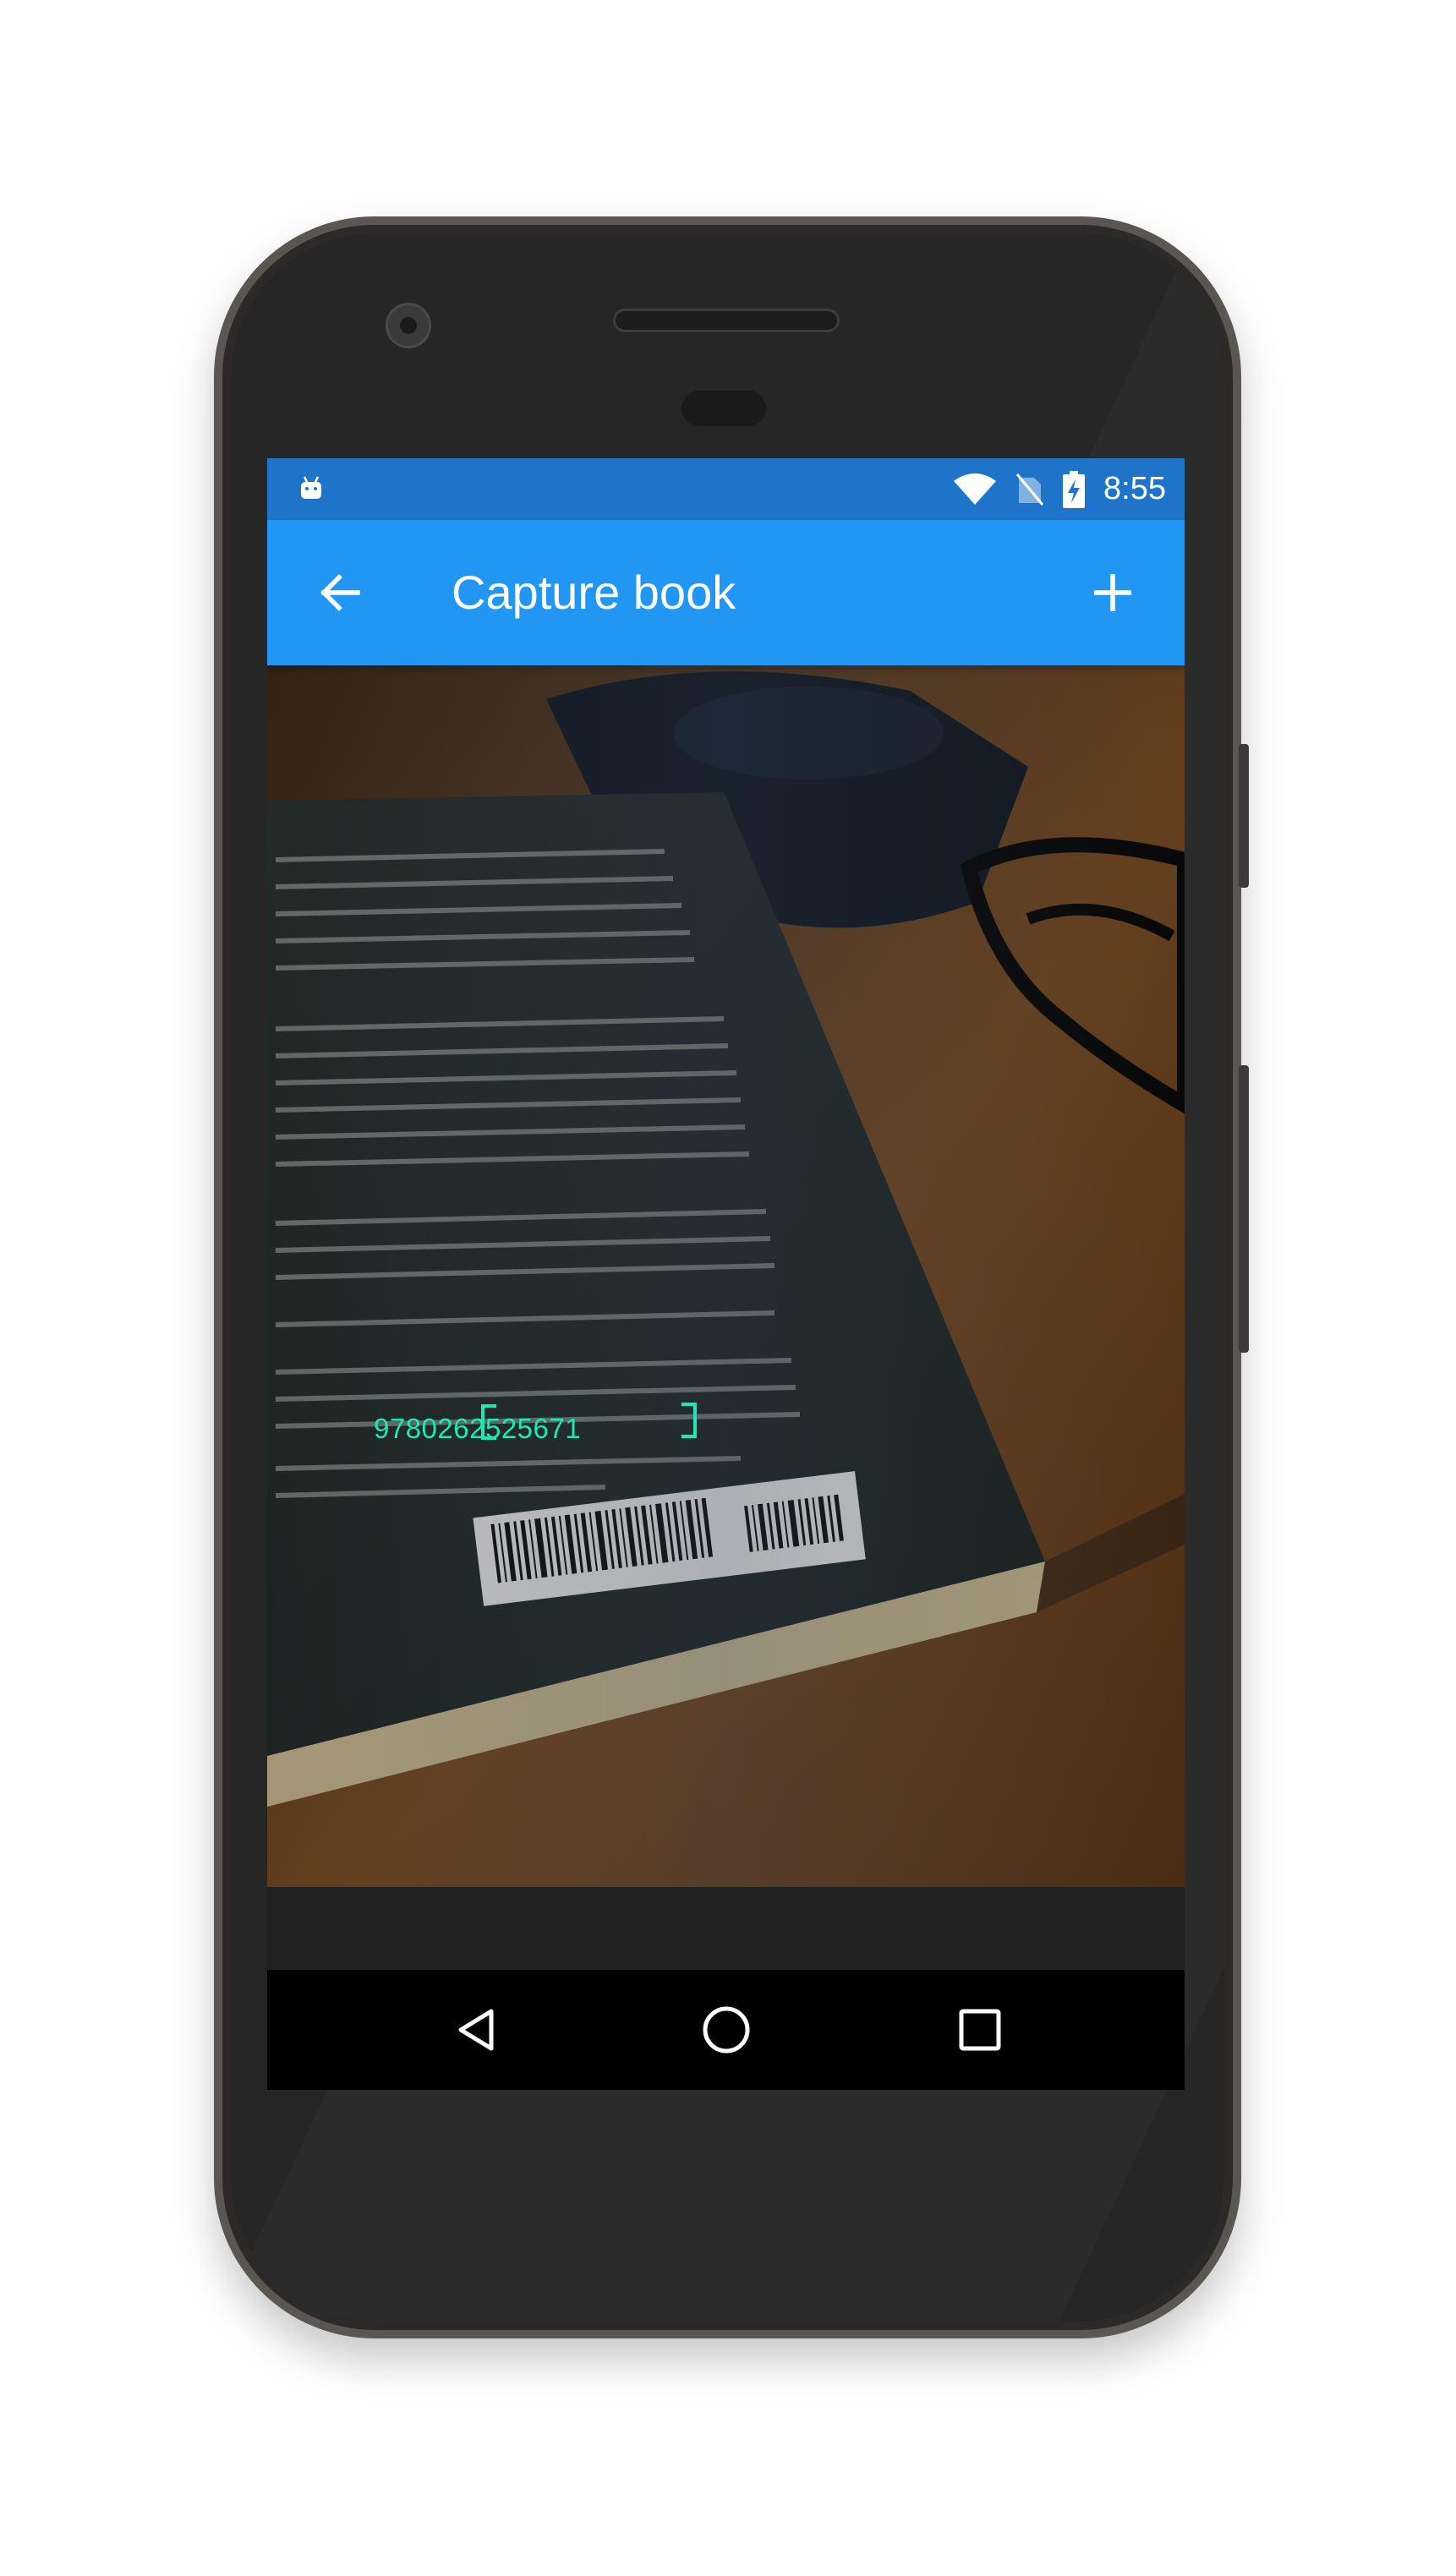 This screenshot has width=1456, height=2576. I want to click on wifi-icon, so click(976, 489).